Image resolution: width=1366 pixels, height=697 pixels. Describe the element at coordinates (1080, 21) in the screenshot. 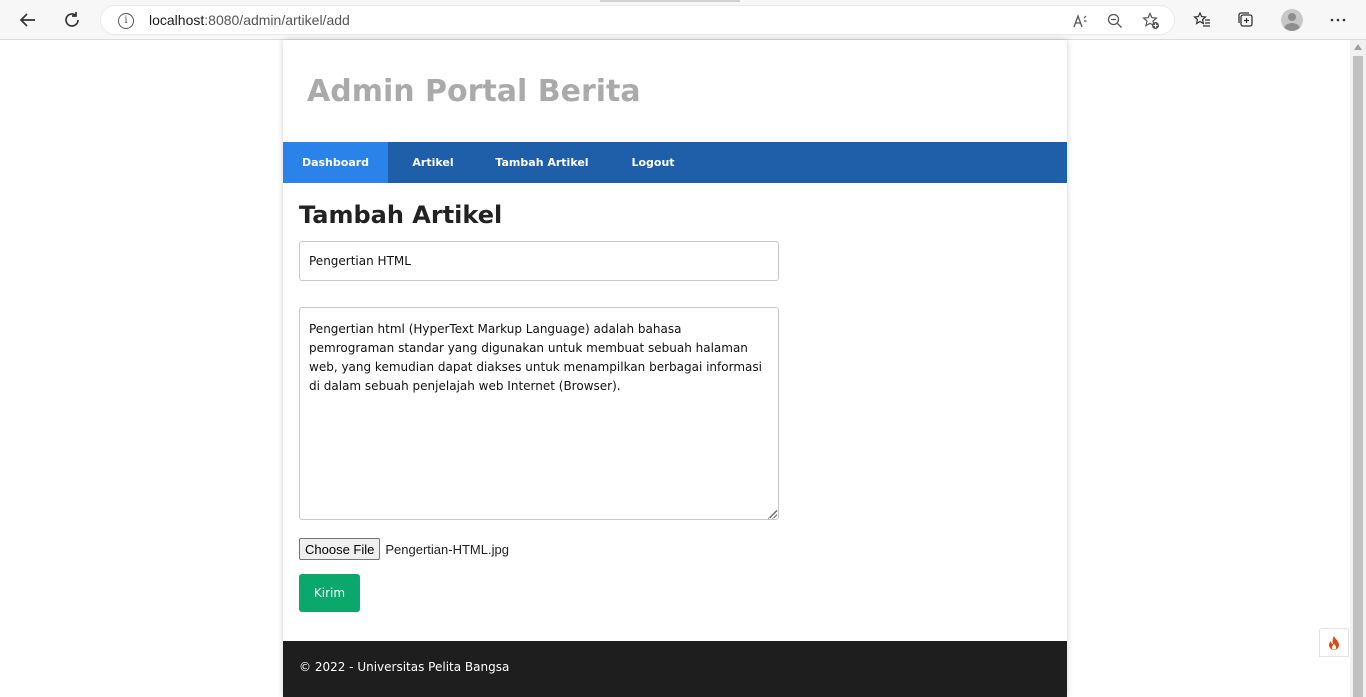

I see `read-aloud-icon` at that location.